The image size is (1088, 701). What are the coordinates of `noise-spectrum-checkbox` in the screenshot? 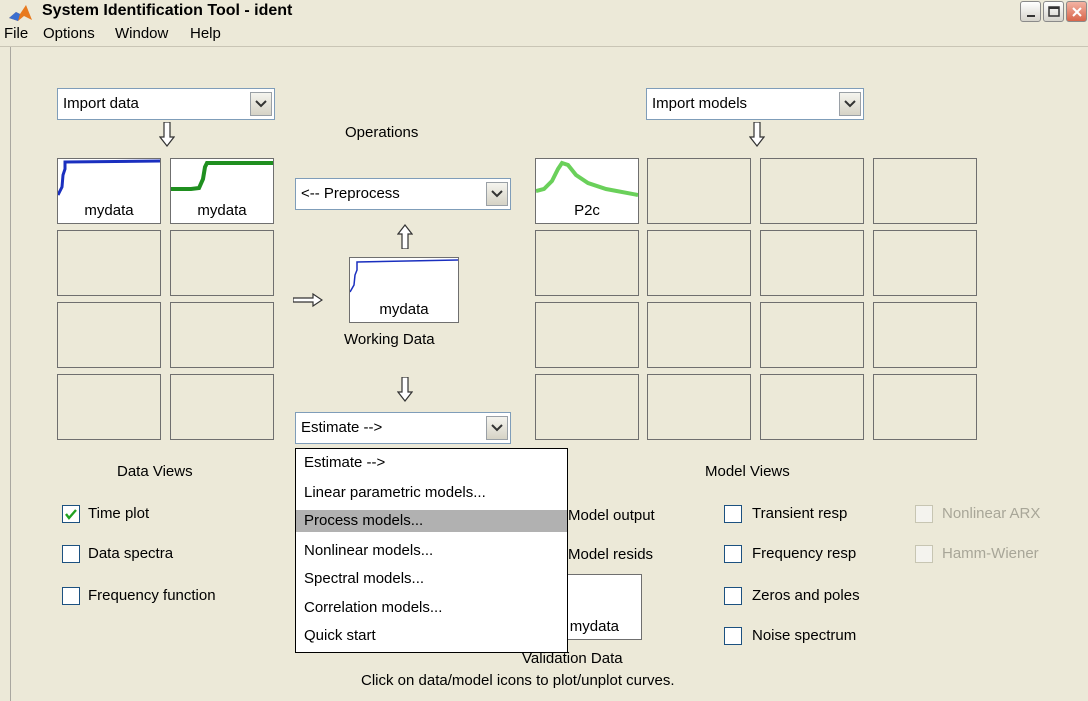 It's located at (733, 636).